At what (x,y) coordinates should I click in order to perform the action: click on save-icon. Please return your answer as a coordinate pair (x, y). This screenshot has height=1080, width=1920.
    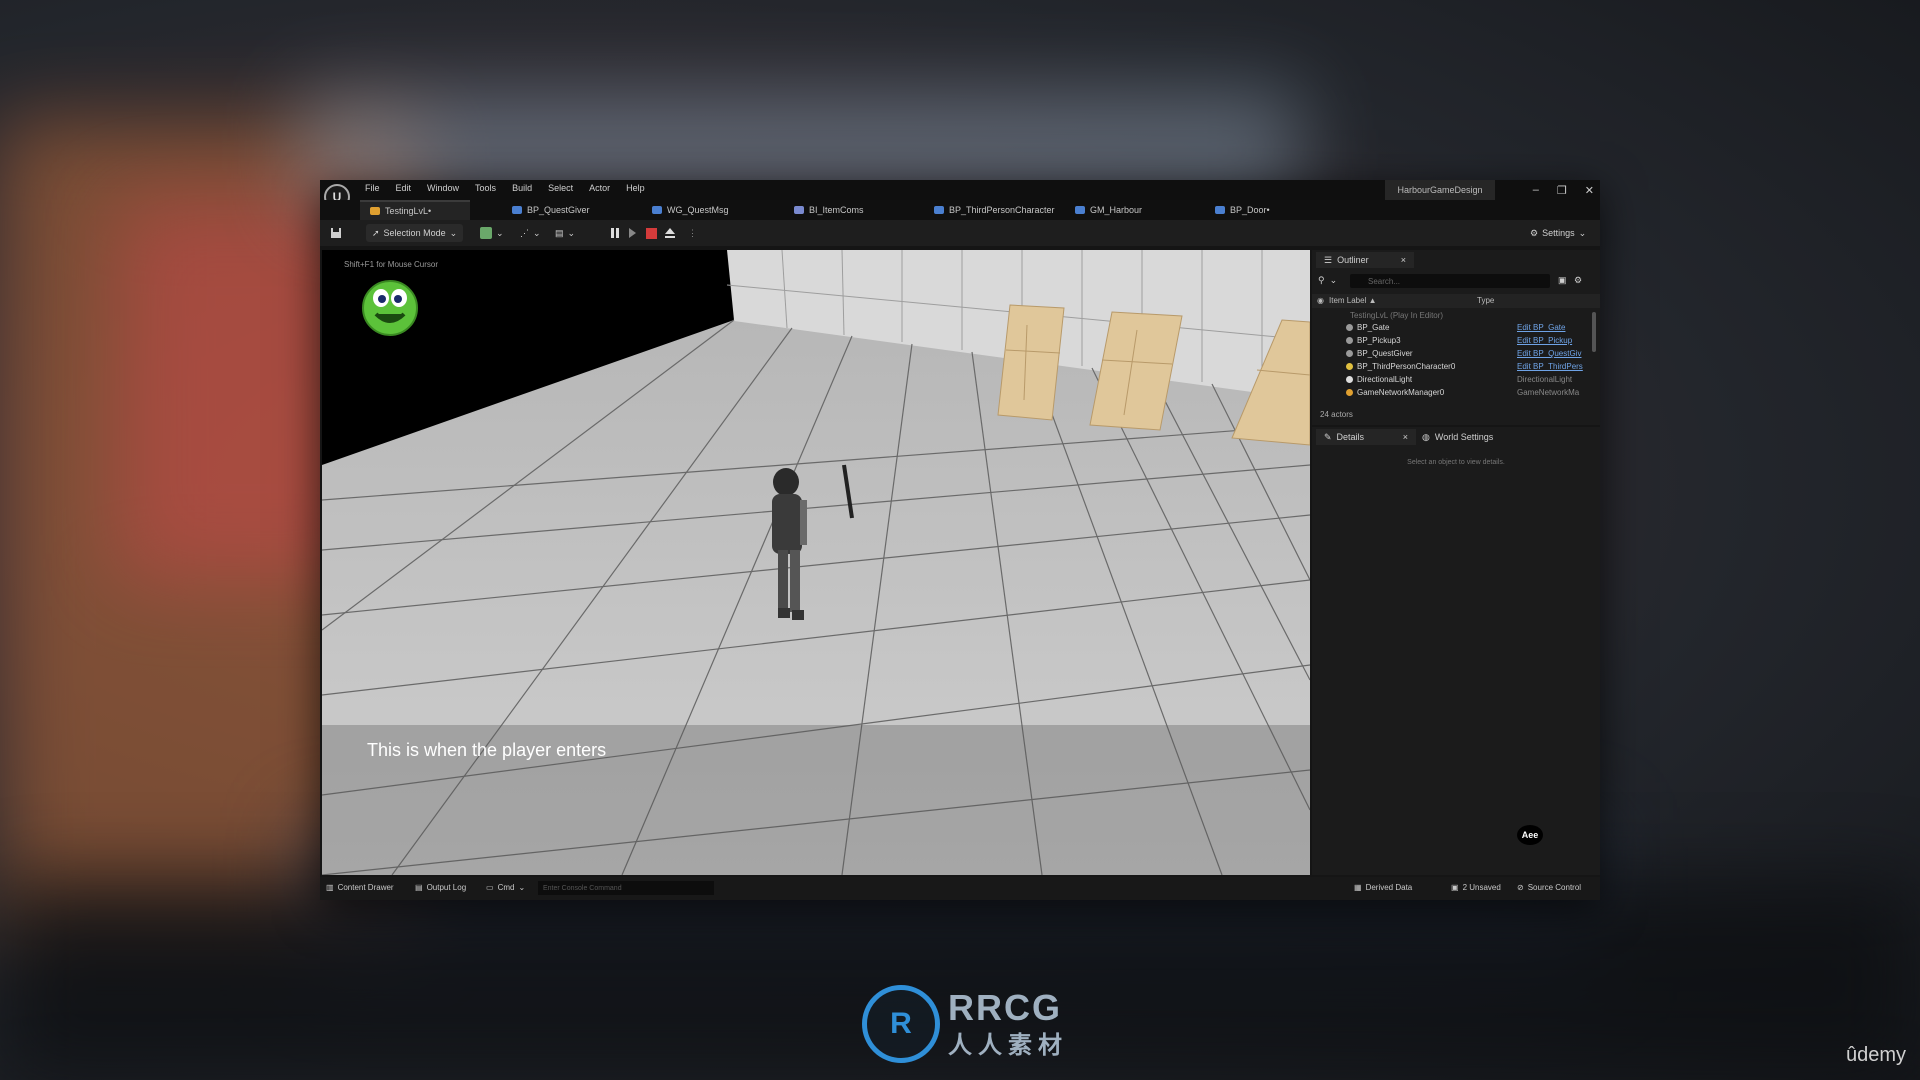
    Looking at the image, I should click on (336, 233).